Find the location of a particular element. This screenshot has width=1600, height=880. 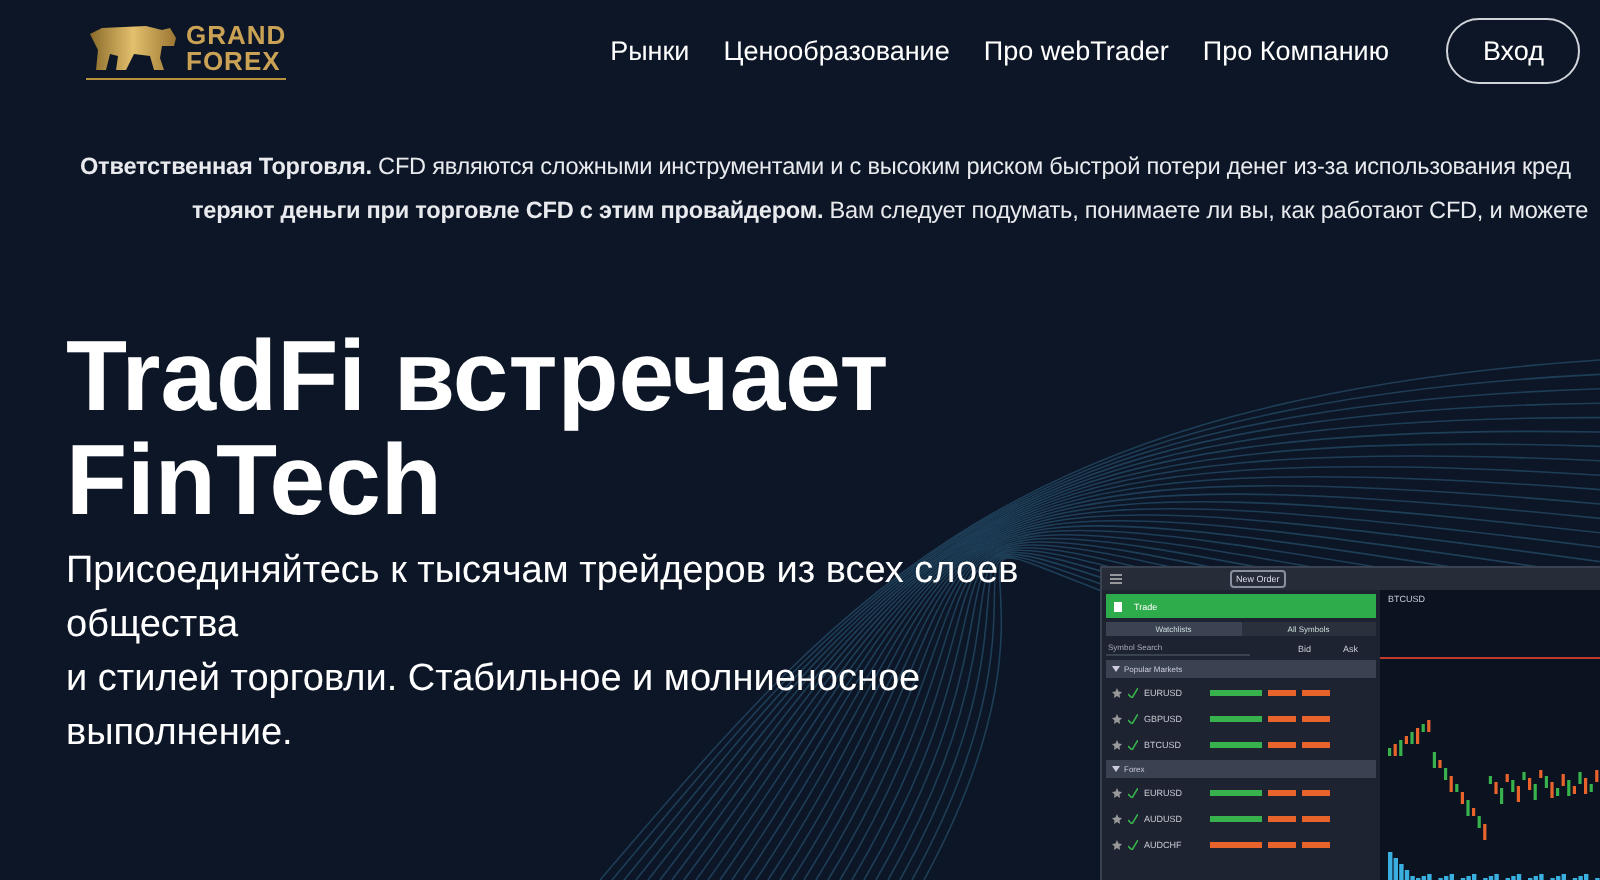

bear-logo-icon is located at coordinates (132, 47).